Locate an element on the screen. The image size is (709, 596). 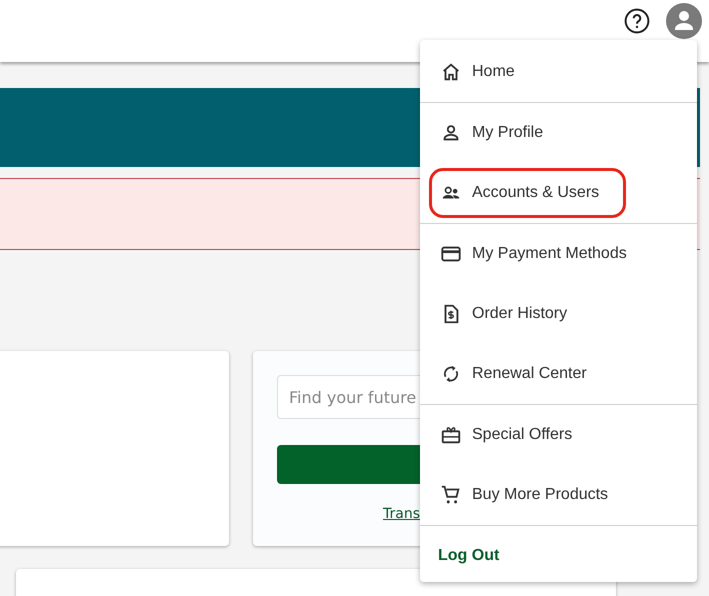
transfer-link: Trans is located at coordinates (401, 514).